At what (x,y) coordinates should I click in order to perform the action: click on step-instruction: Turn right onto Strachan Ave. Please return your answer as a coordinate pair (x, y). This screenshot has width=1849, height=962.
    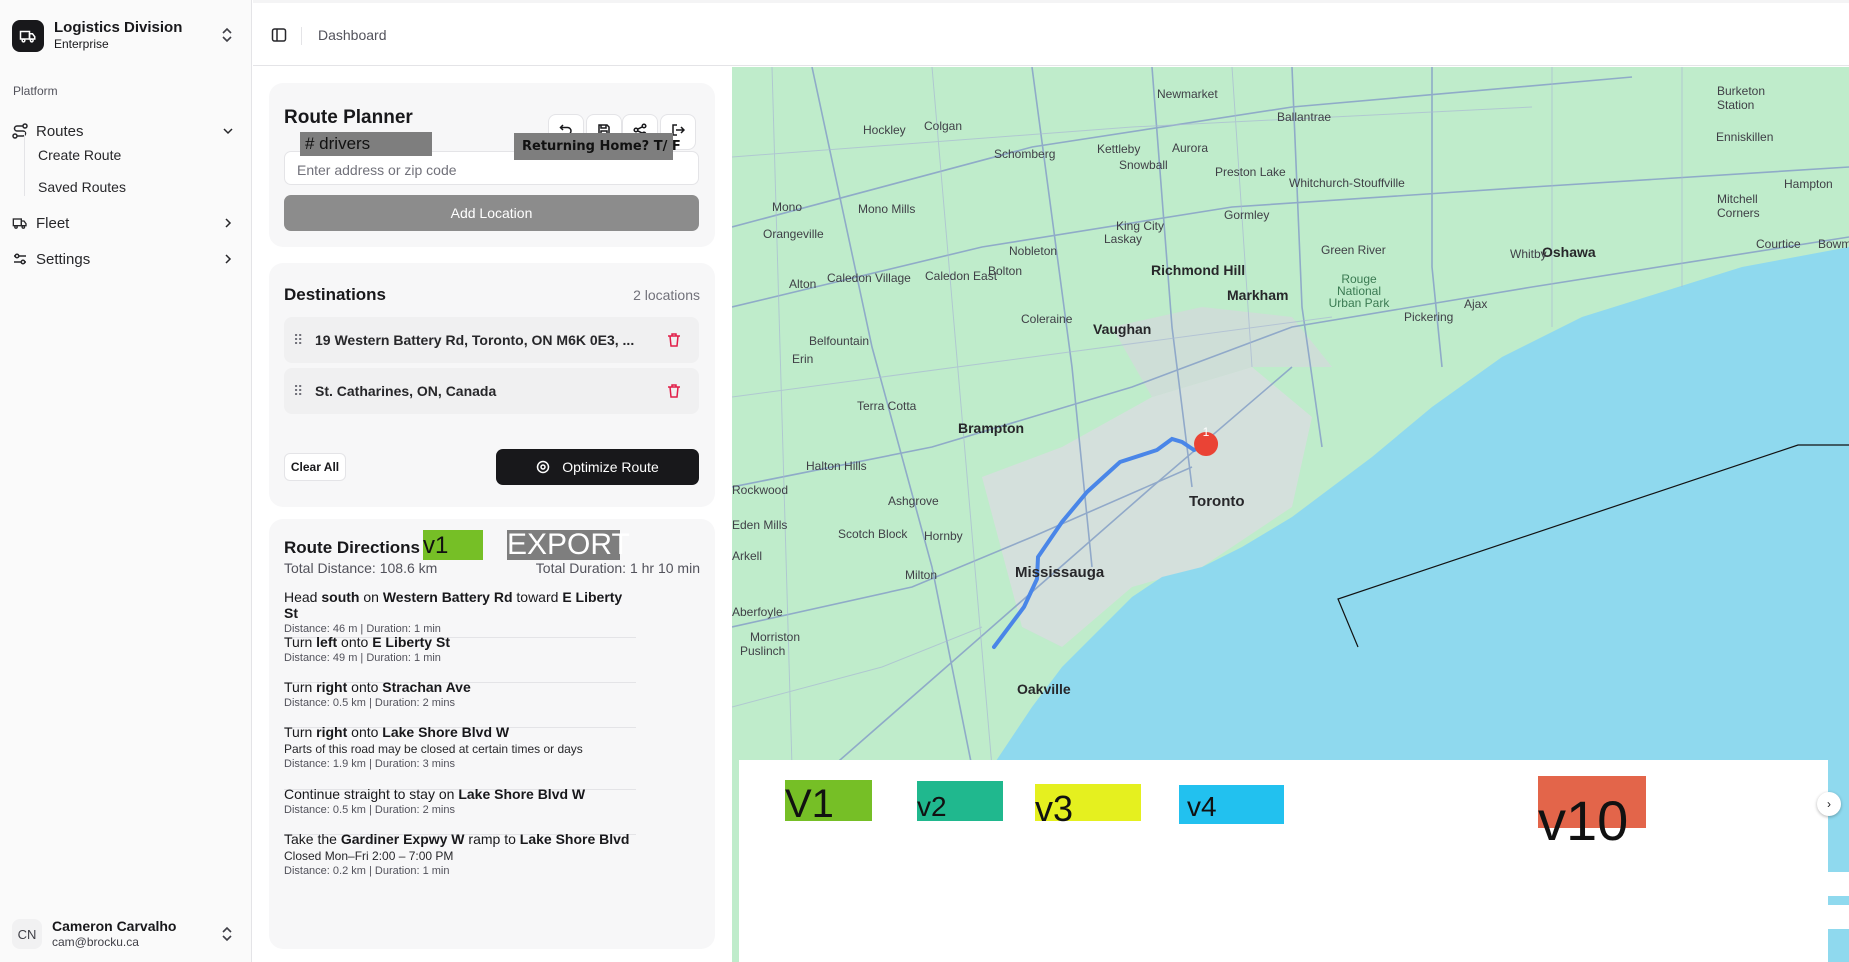
    Looking at the image, I should click on (377, 687).